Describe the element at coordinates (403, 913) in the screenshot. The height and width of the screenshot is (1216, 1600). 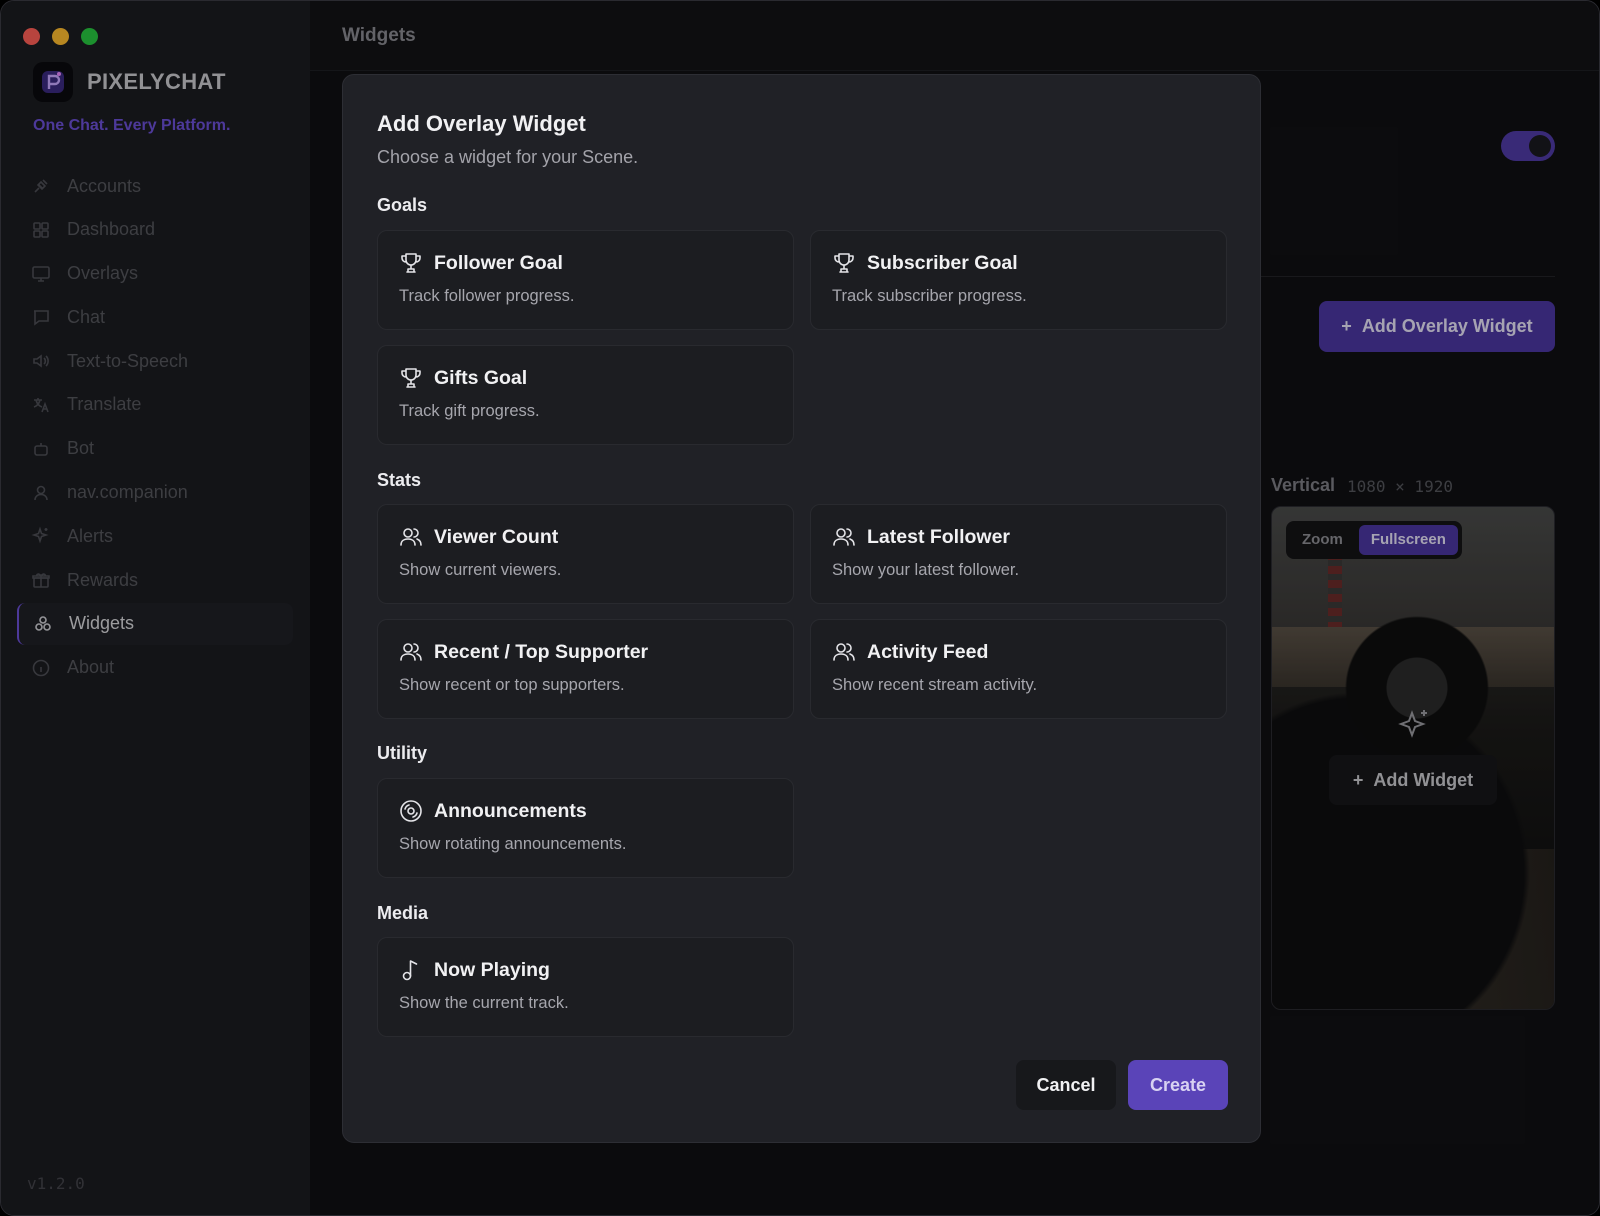
I see `section-label-media: Media` at that location.